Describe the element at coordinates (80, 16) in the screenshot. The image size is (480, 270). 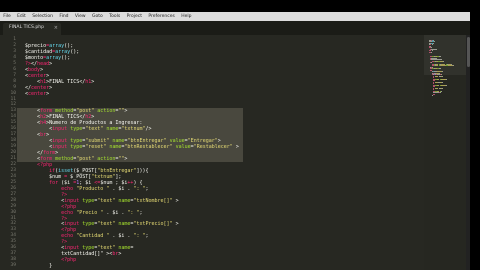
I see `menu-item-view: View` at that location.